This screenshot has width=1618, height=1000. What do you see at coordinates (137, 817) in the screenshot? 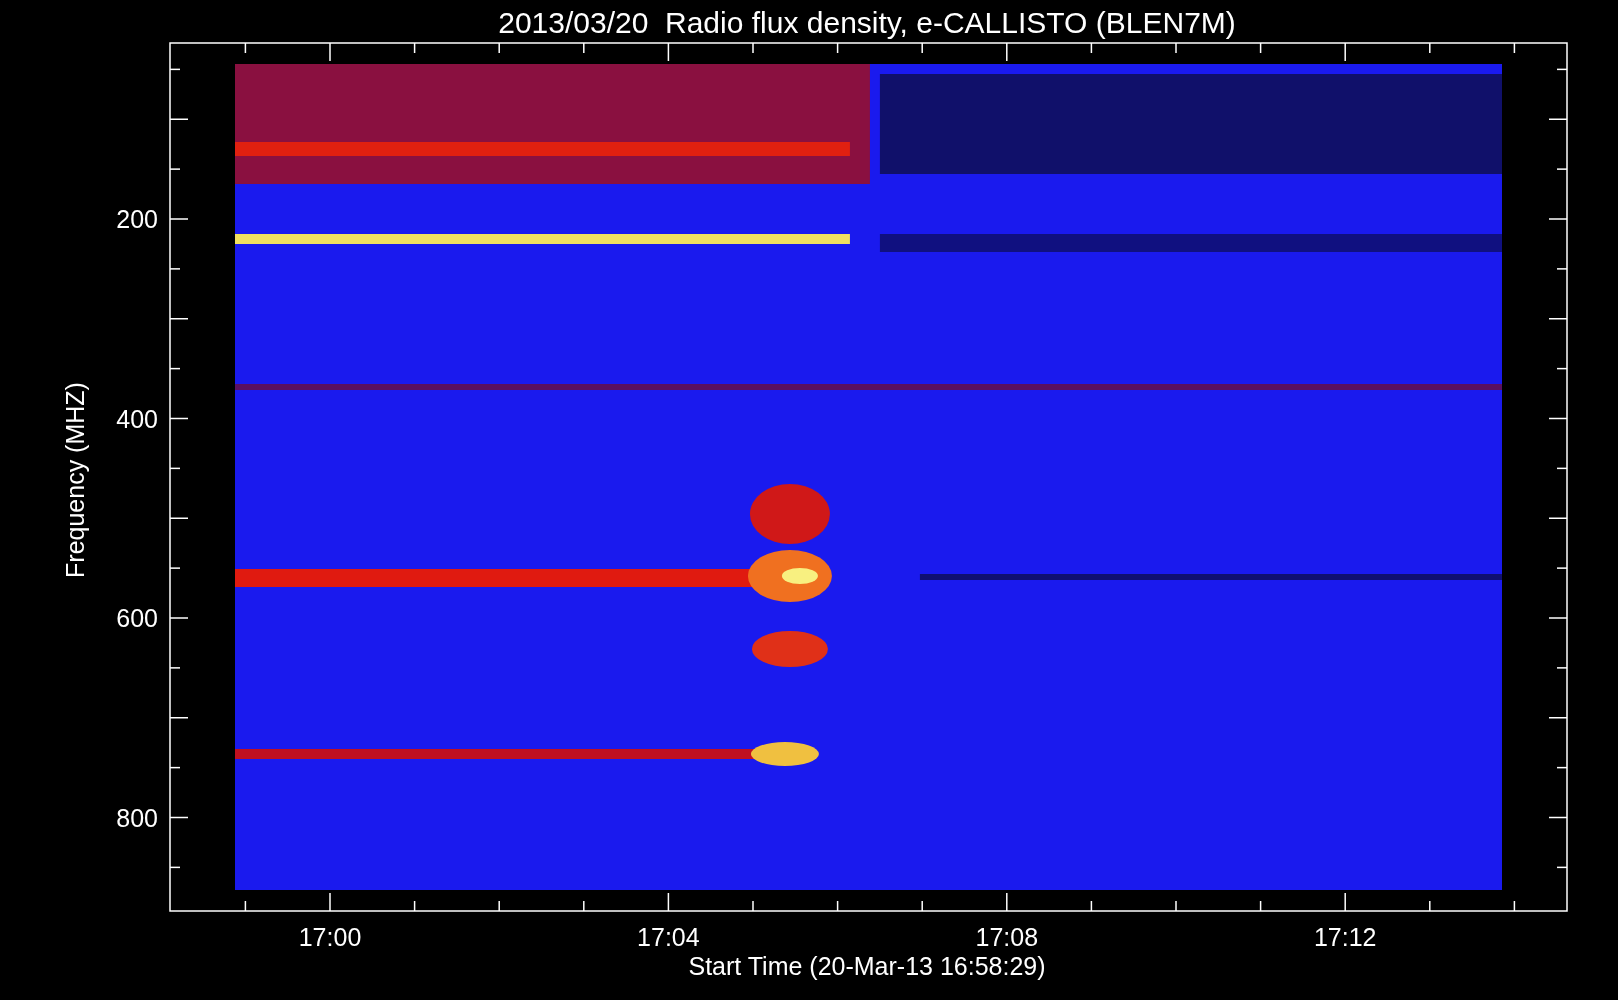
I see `axis-tick-label: 800` at bounding box center [137, 817].